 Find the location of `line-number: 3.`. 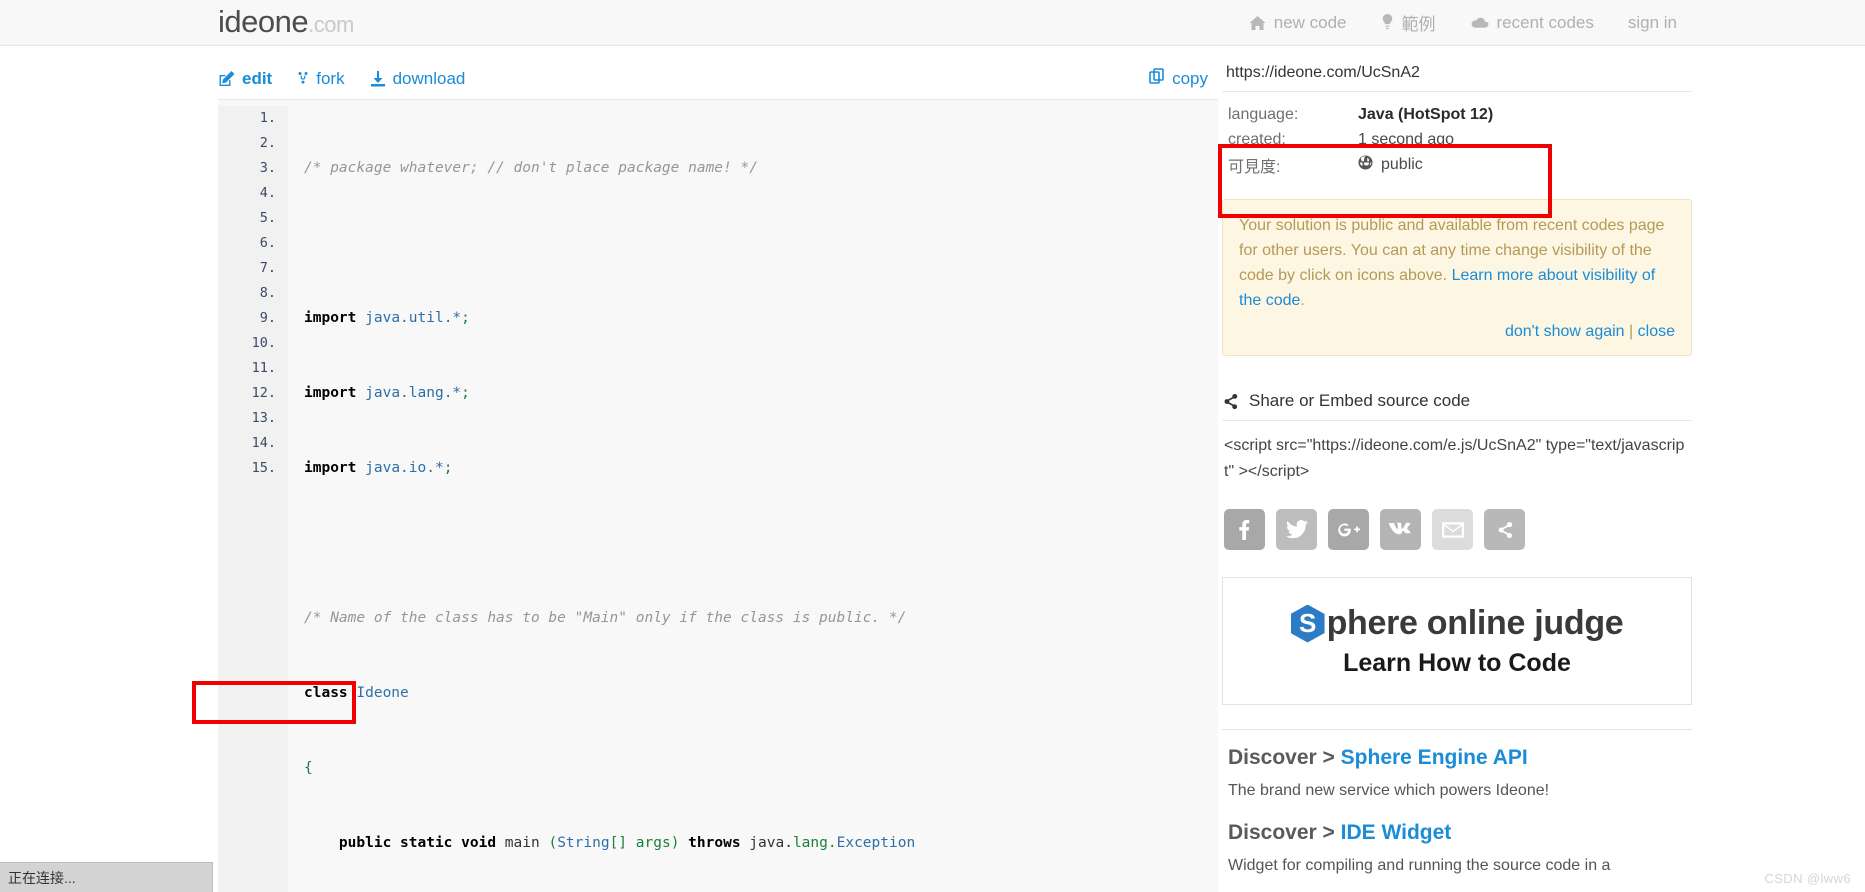

line-number: 3. is located at coordinates (267, 168).